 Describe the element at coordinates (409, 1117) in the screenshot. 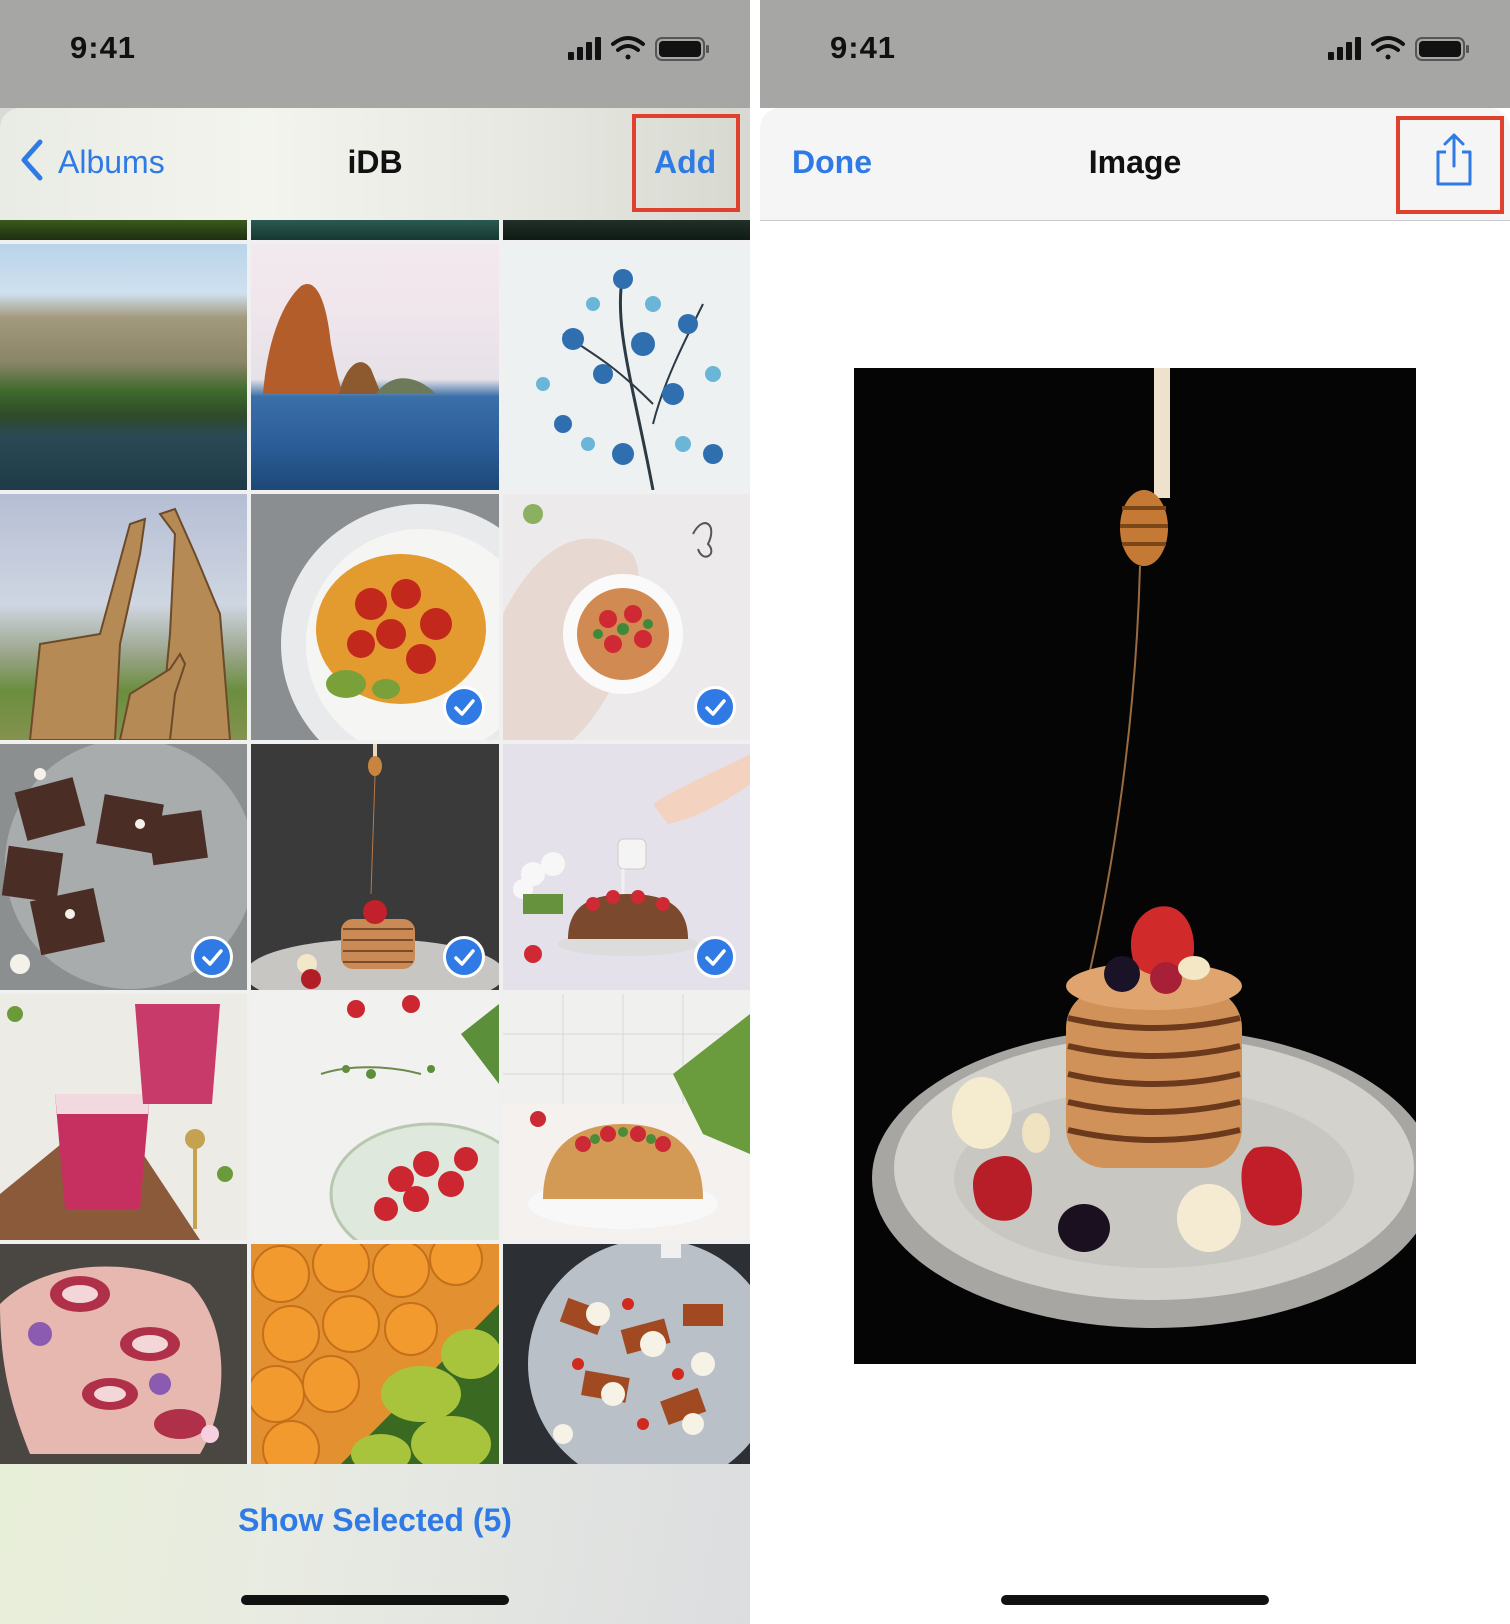

I see `strawberries-bowl-art` at that location.